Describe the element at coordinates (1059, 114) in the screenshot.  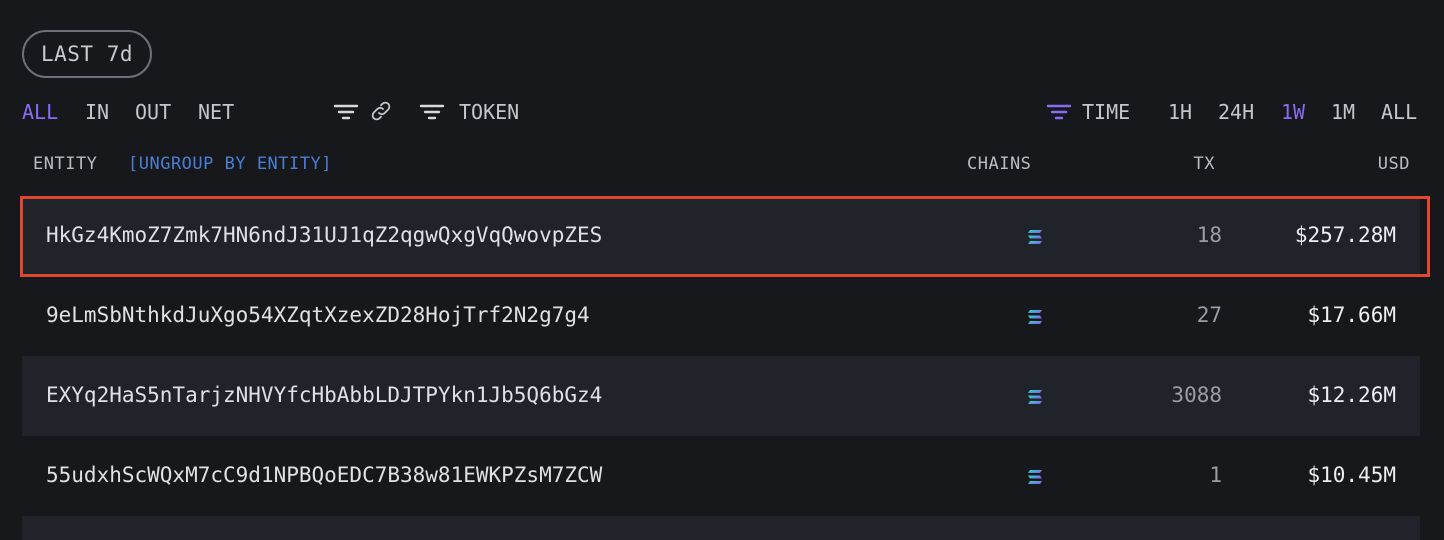
I see `time-filter-icon` at that location.